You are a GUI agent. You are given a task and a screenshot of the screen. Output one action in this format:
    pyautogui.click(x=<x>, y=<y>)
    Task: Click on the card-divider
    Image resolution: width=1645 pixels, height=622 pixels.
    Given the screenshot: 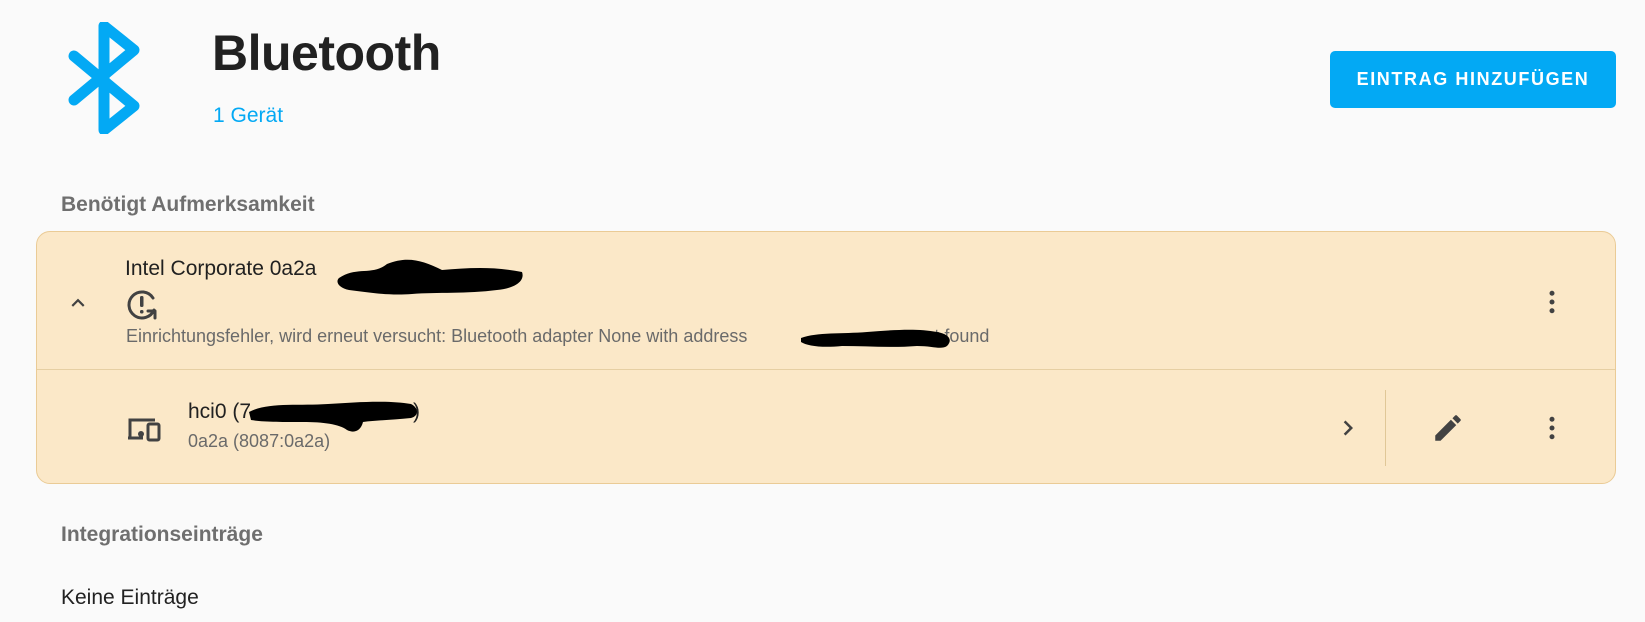 What is the action you would take?
    pyautogui.click(x=826, y=369)
    